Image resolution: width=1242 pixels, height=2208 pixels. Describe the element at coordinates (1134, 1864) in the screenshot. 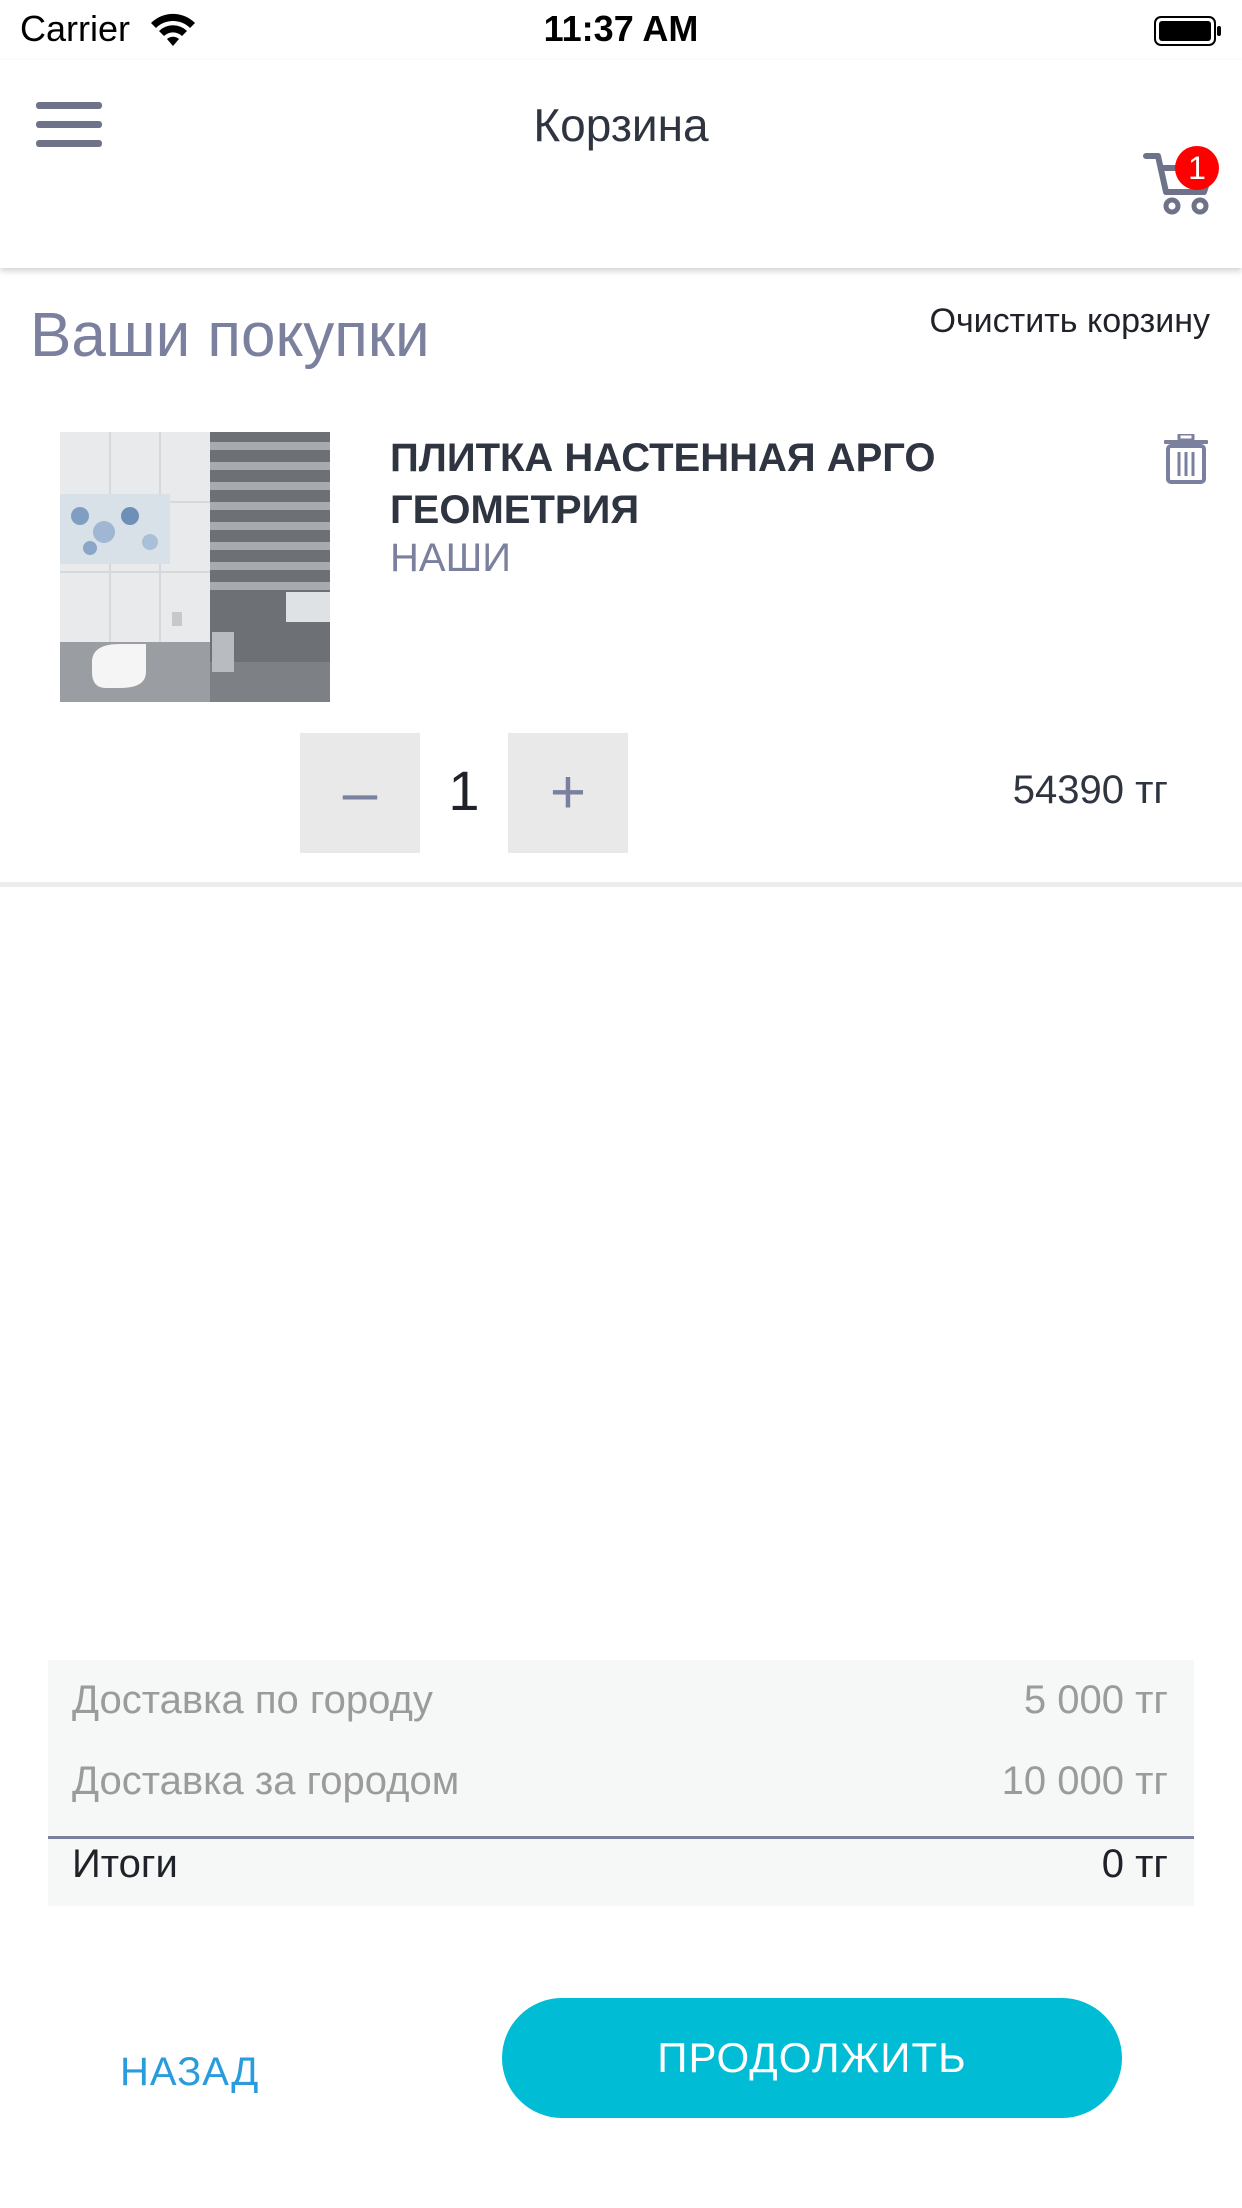

I see `total-value: 0 тг` at that location.